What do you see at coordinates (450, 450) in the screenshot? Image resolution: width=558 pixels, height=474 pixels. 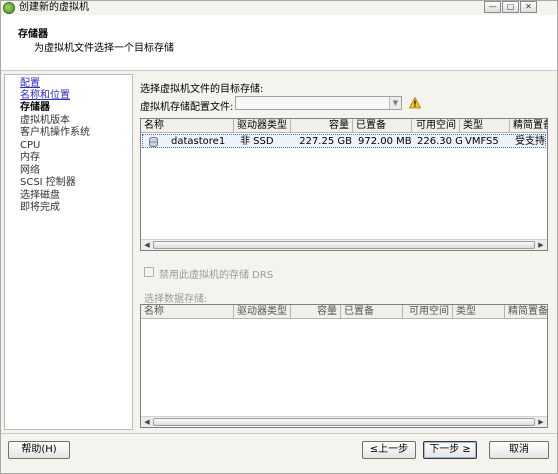 I see `next-button: 下一步 ≥` at bounding box center [450, 450].